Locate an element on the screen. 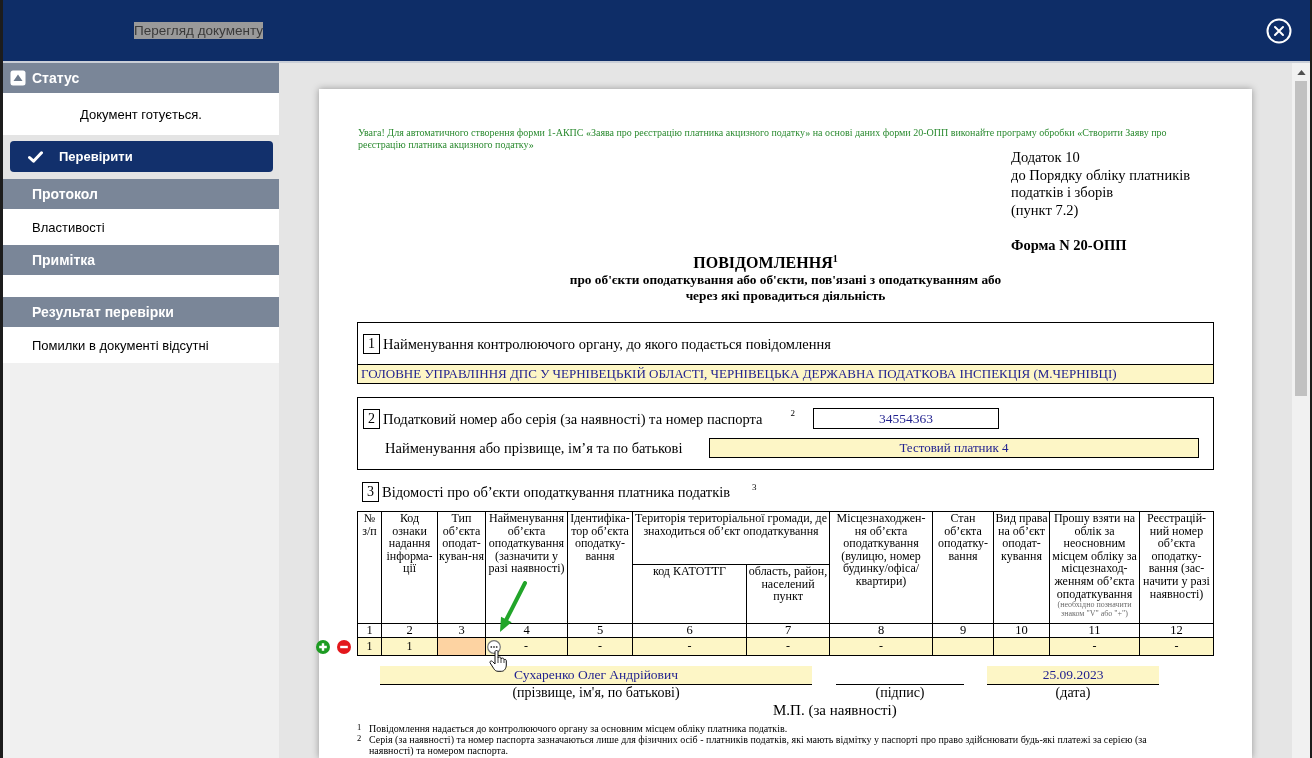  column-heading: Місцезнаходжен-ня об’єкта оподаткування (вулицю, номер будинку/офіса/ квартири) is located at coordinates (881, 550).